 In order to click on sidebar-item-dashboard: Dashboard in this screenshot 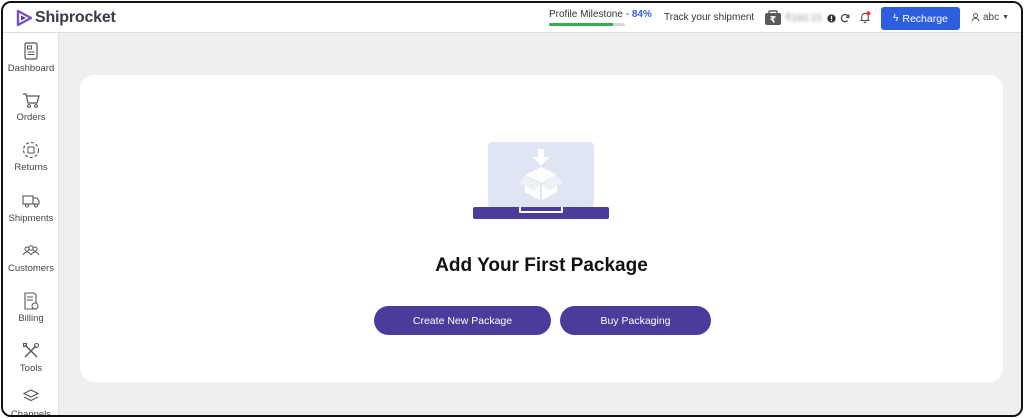, I will do `click(31, 63)`.